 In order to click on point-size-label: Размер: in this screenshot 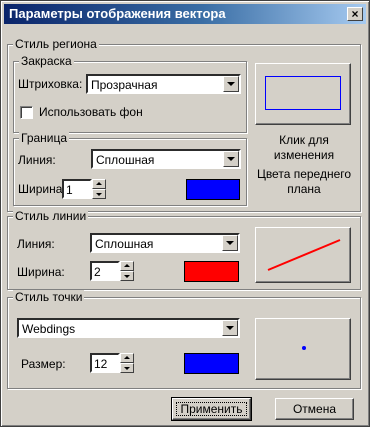, I will do `click(43, 364)`.